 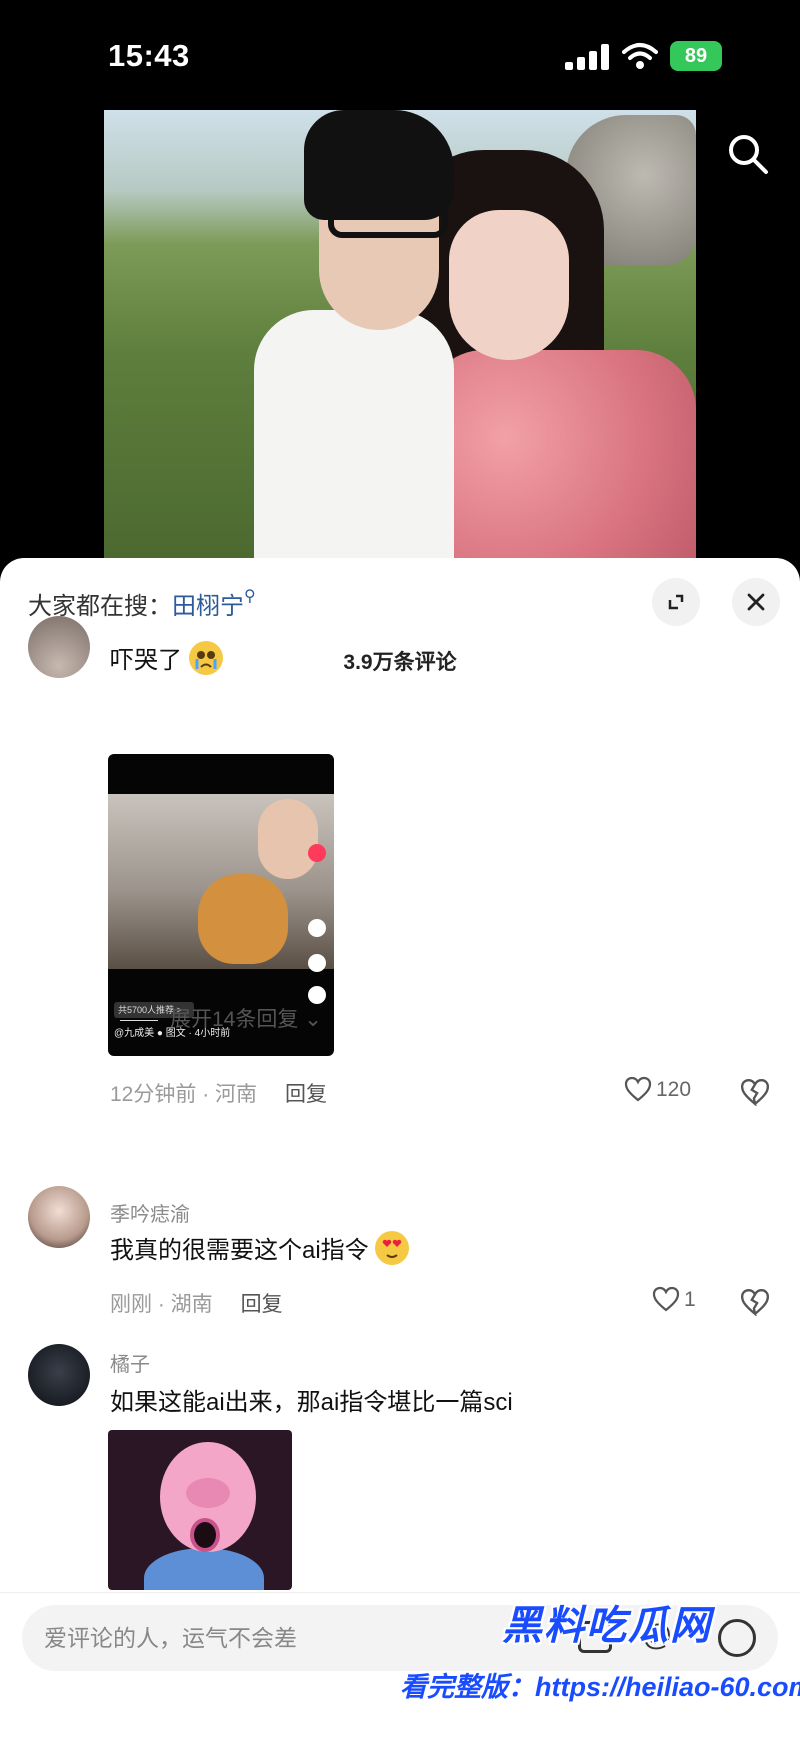 I want to click on watermark-brand: 黑料吃瓜网, so click(x=607, y=1626).